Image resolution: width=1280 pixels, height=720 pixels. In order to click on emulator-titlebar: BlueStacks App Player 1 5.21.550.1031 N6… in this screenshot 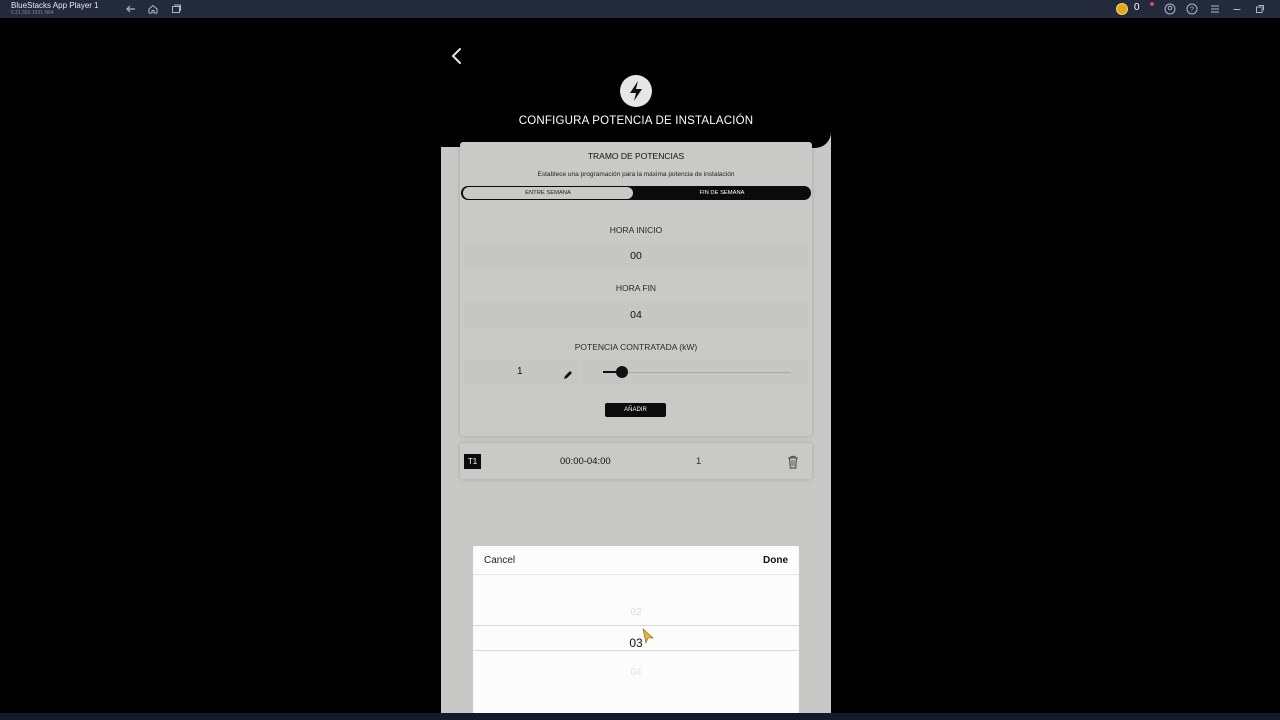, I will do `click(640, 9)`.